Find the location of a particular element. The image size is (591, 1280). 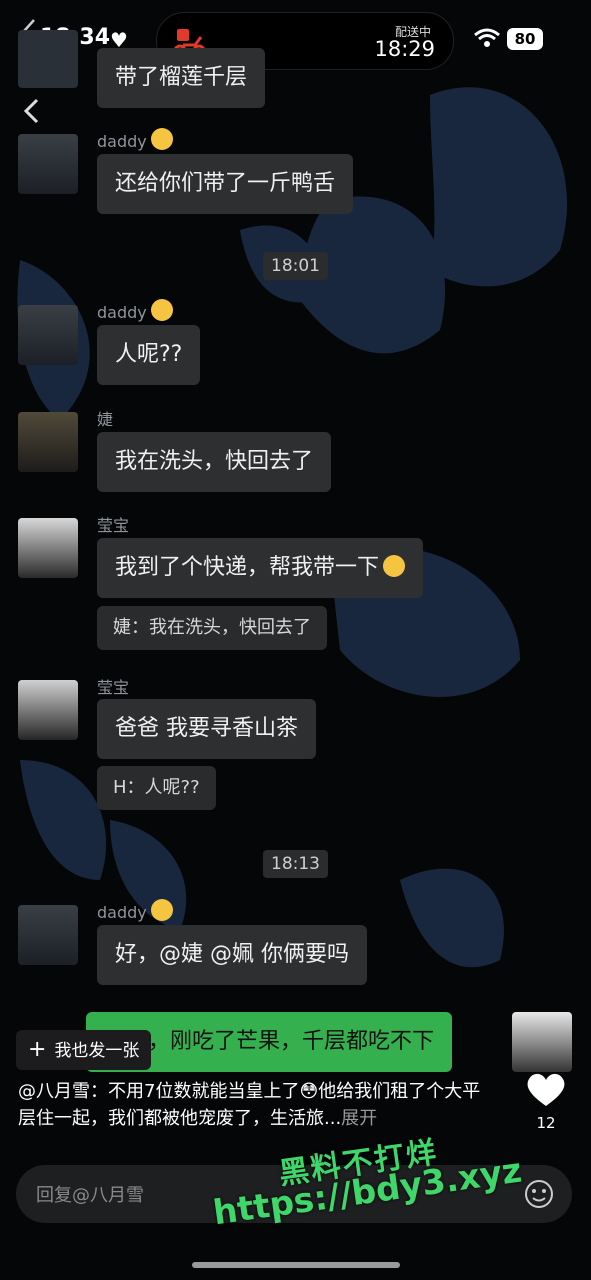

timestamp: 18:01 is located at coordinates (295, 266).